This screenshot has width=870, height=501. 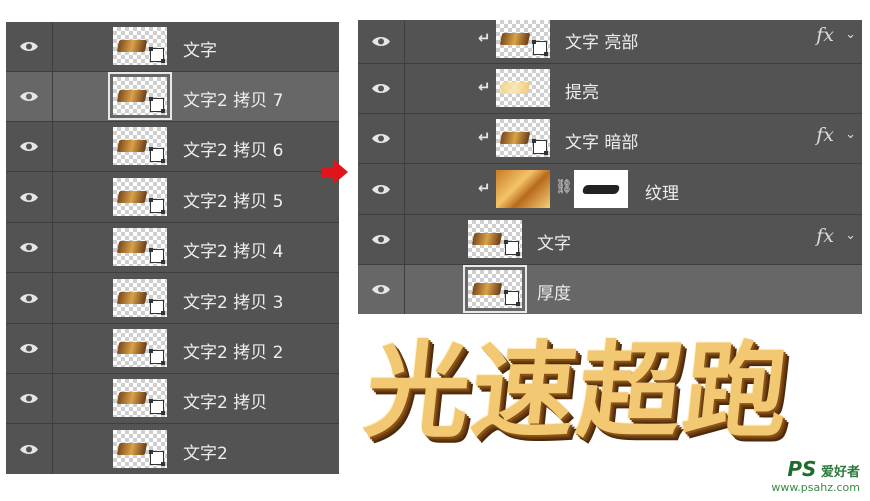 What do you see at coordinates (233, 252) in the screenshot?
I see `layer-name: 文字2 拷贝 4` at bounding box center [233, 252].